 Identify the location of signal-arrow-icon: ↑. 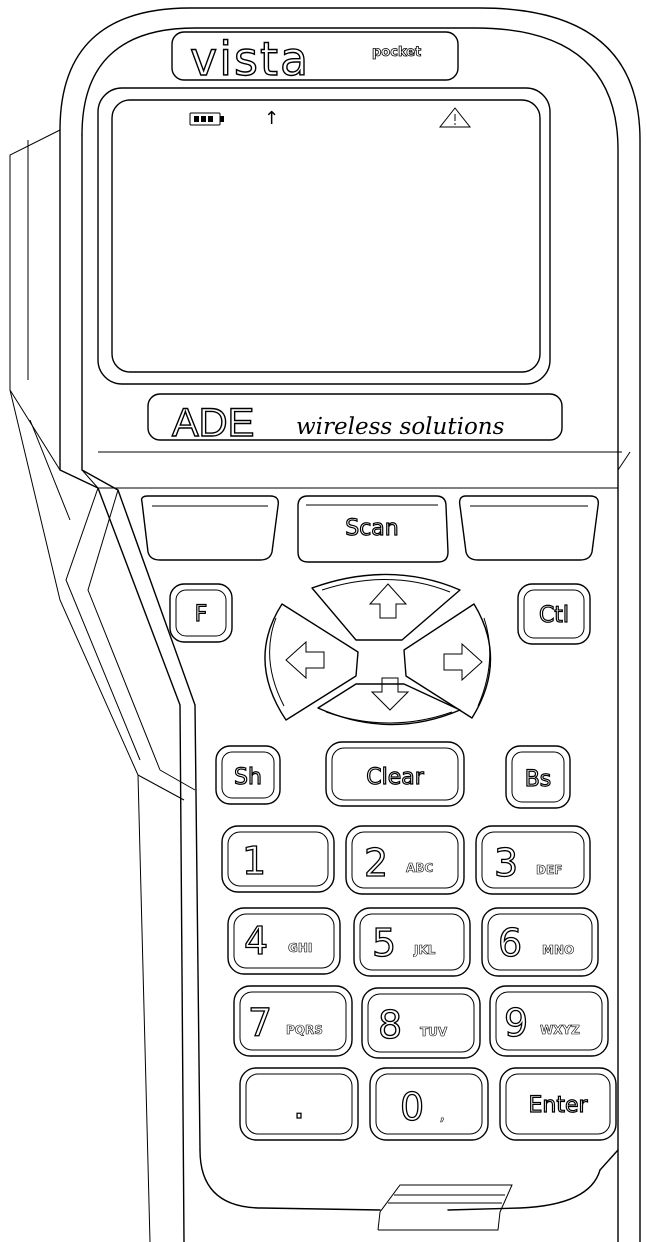
(271, 118).